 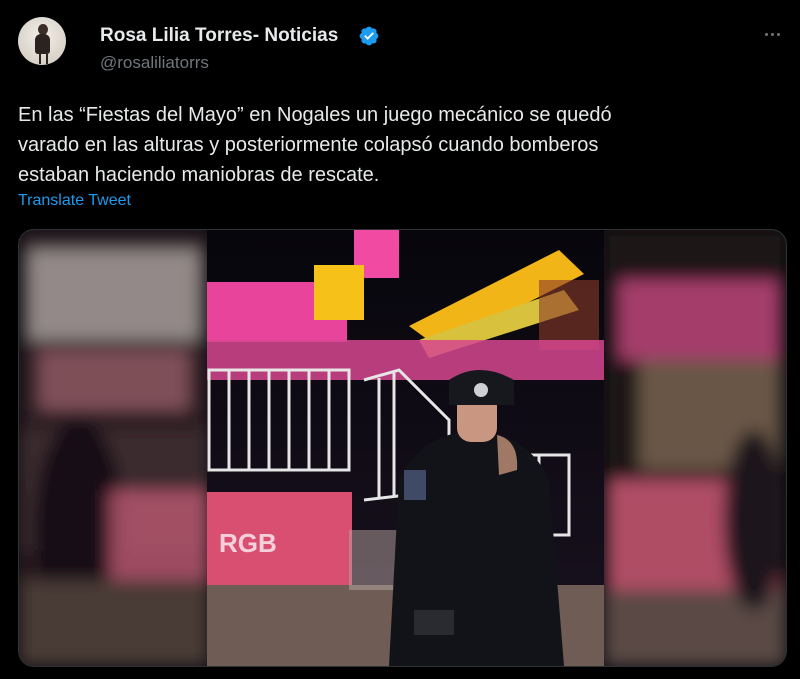 What do you see at coordinates (248, 543) in the screenshot?
I see `banner-text: RGB` at bounding box center [248, 543].